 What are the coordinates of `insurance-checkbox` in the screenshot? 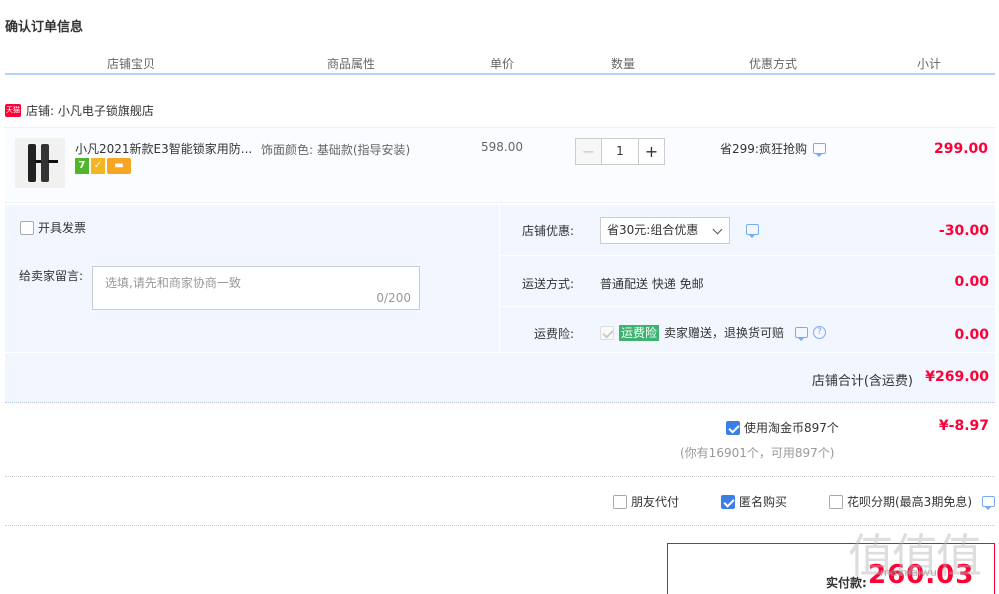 It's located at (607, 332).